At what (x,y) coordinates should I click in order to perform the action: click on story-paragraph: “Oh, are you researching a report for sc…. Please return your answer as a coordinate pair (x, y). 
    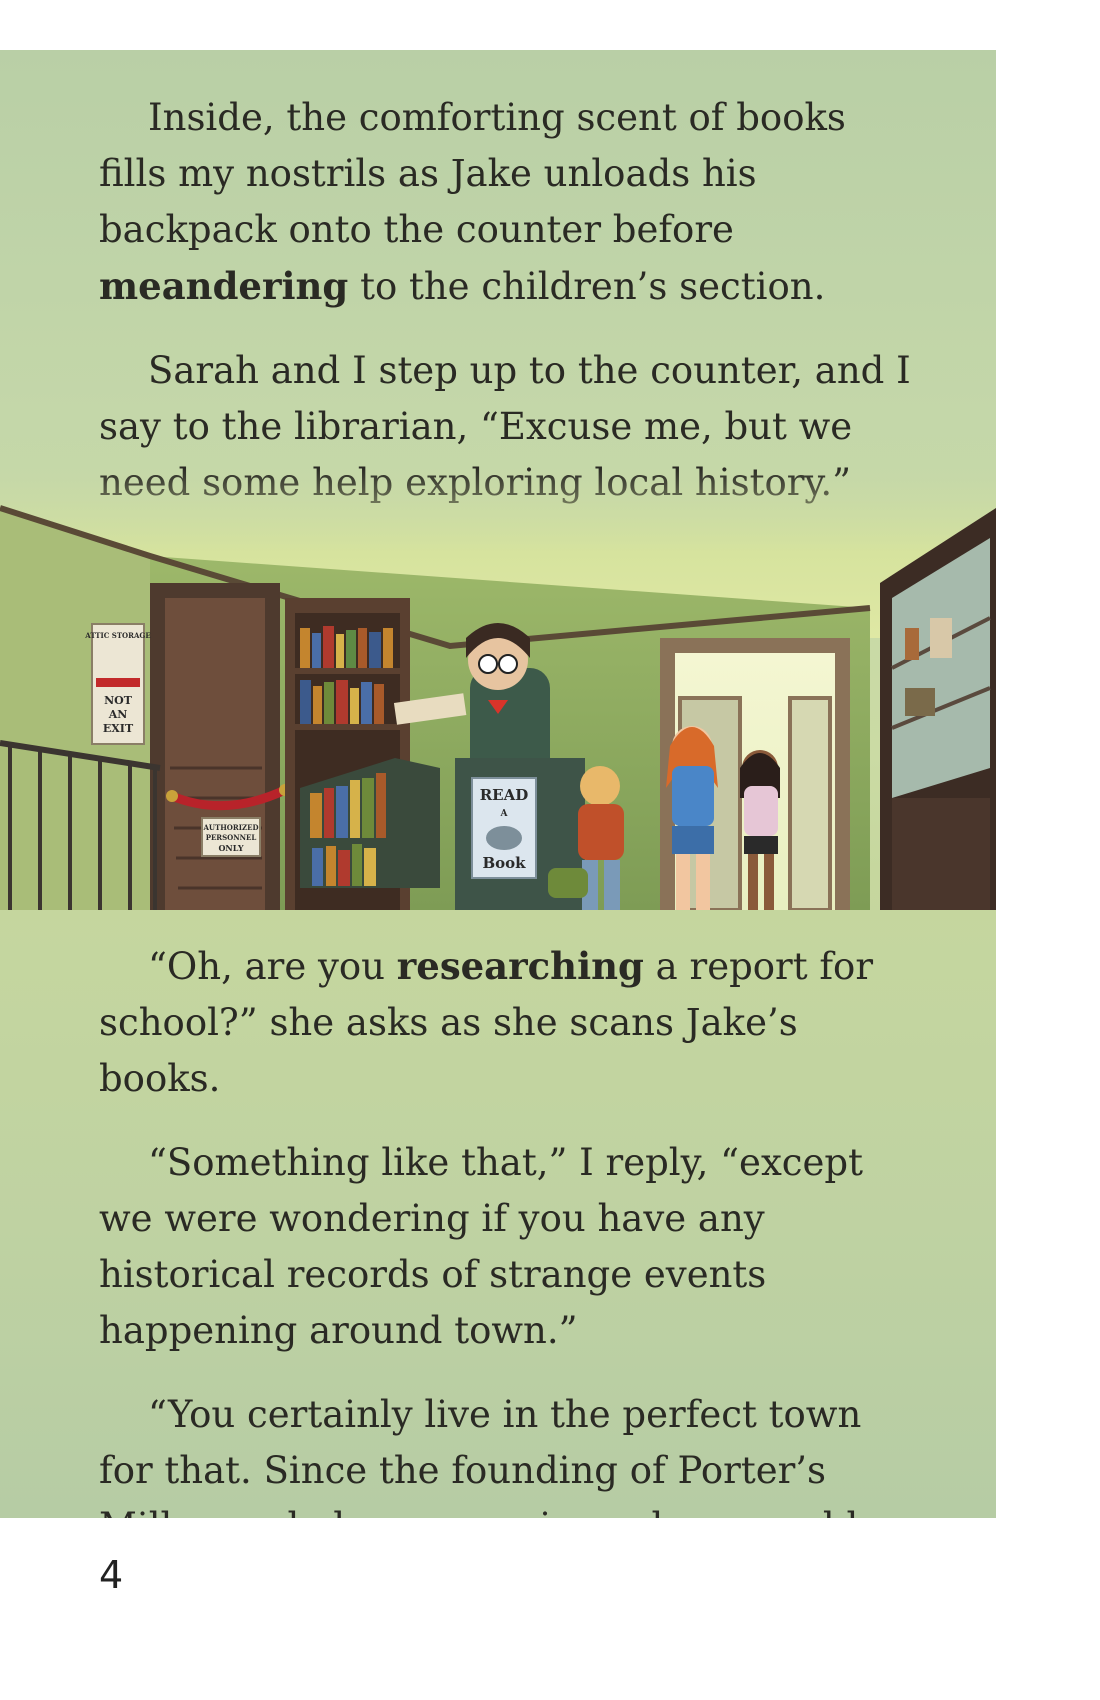
    Looking at the image, I should click on (486, 1022).